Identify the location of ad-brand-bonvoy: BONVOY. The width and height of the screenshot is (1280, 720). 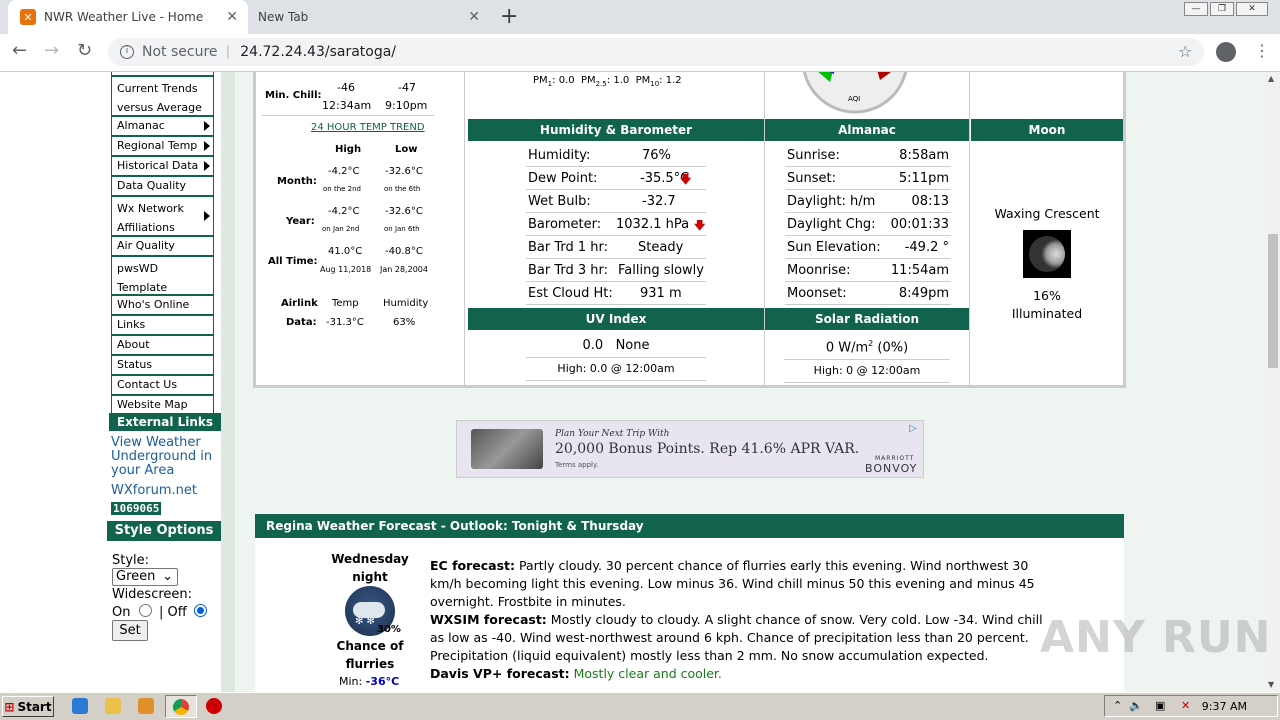
(891, 468).